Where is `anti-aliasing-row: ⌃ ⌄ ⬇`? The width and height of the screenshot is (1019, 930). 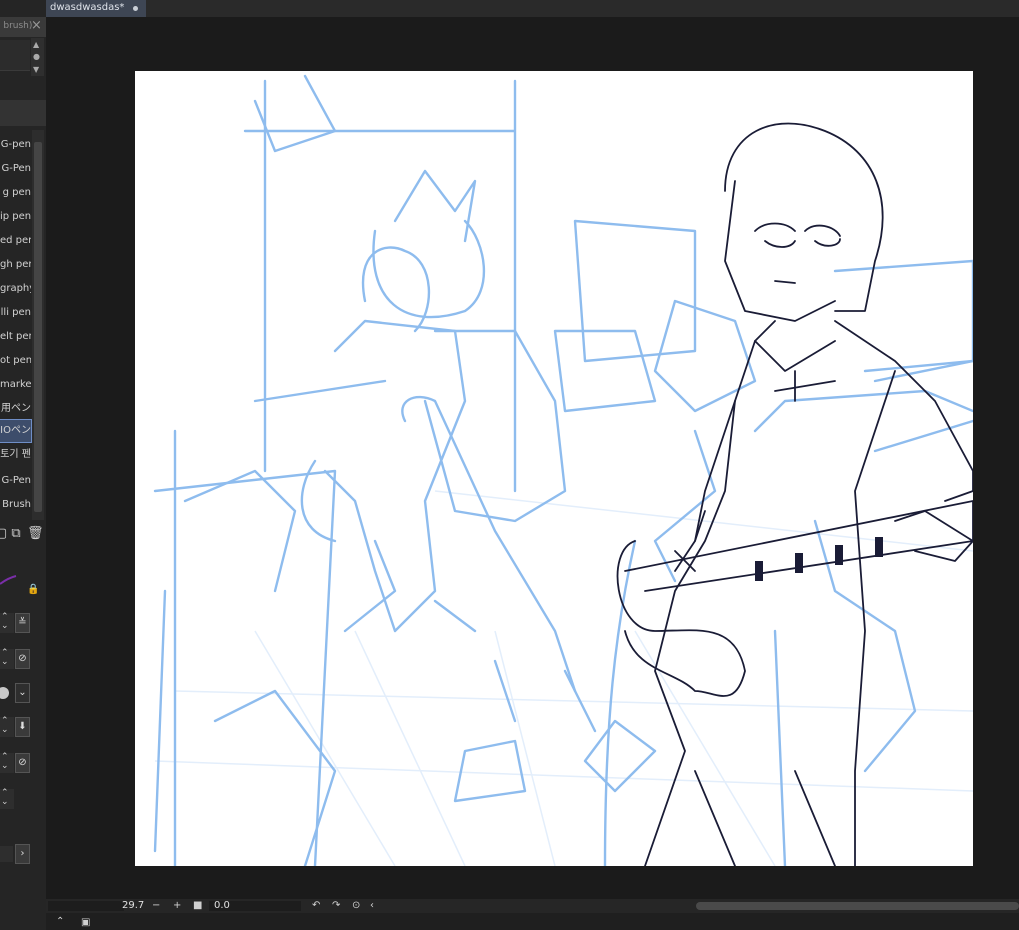 anti-aliasing-row: ⌃ ⌄ ⬇ is located at coordinates (23, 727).